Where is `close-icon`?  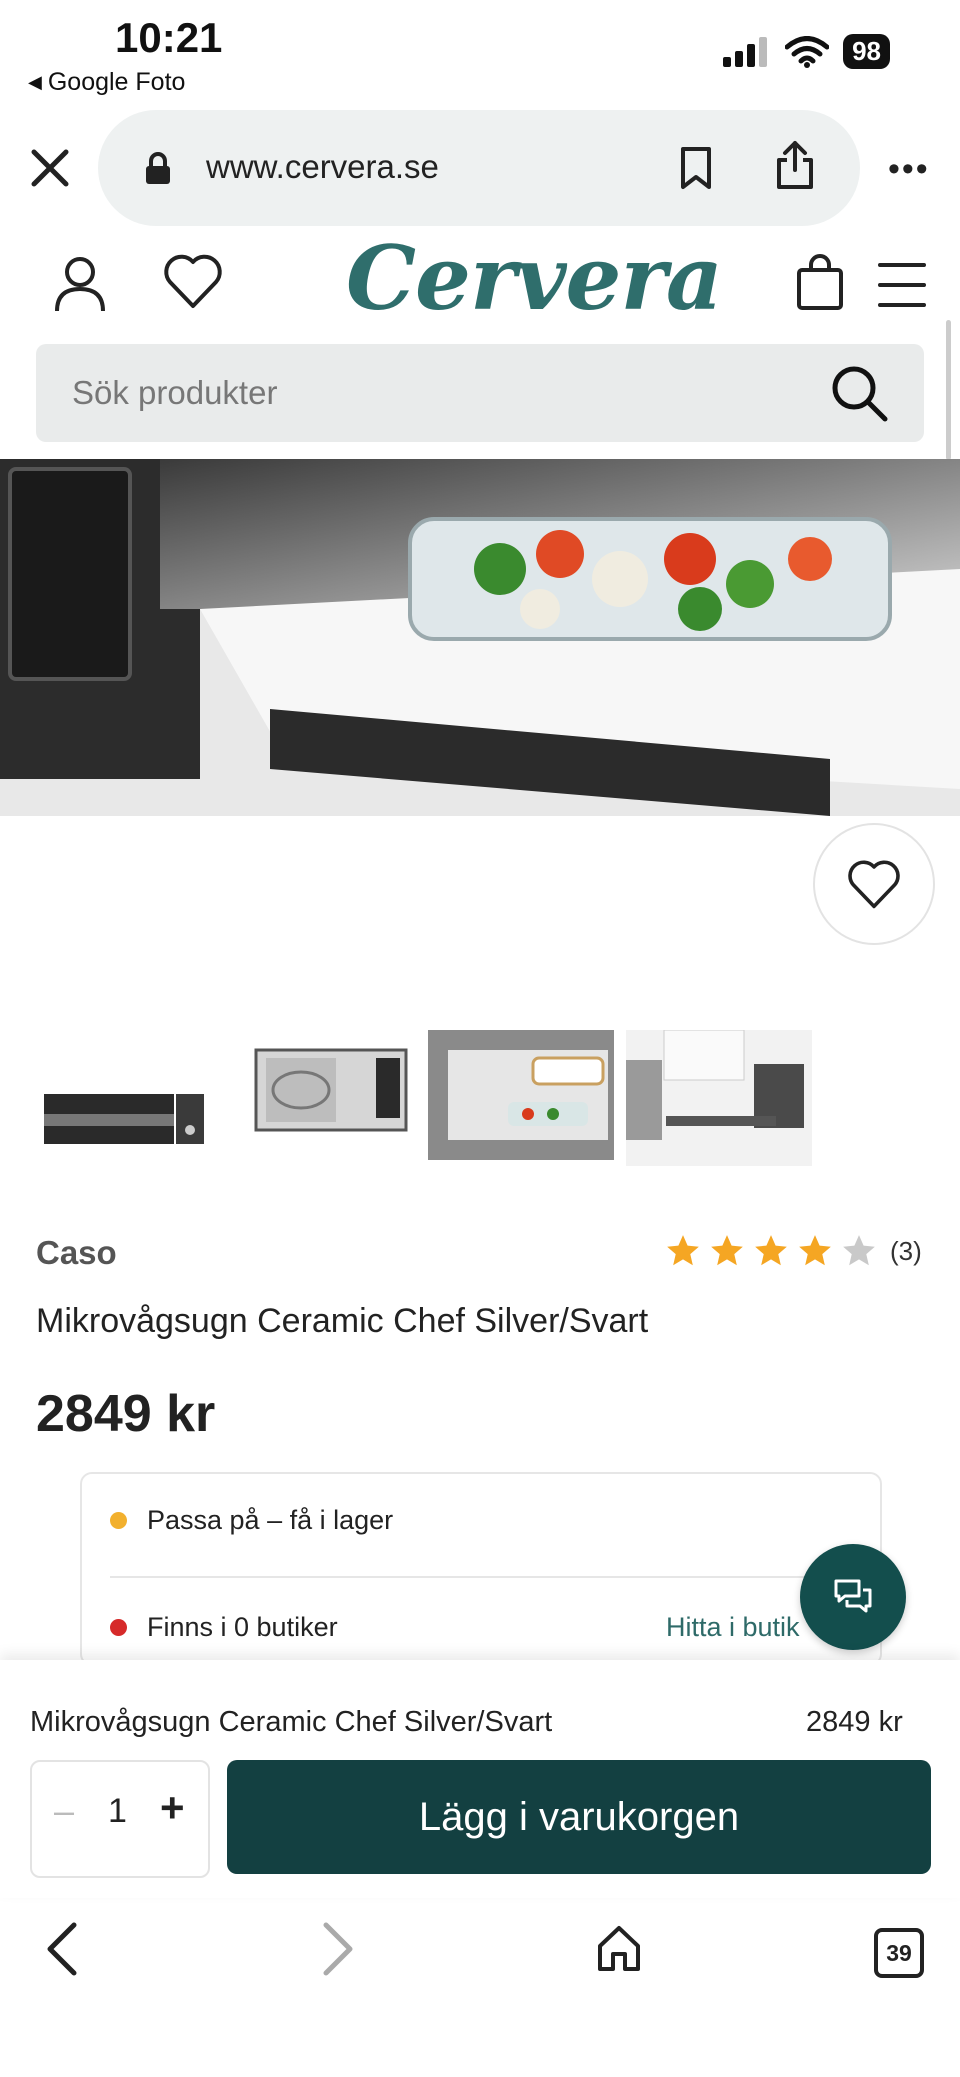
close-icon is located at coordinates (50, 168).